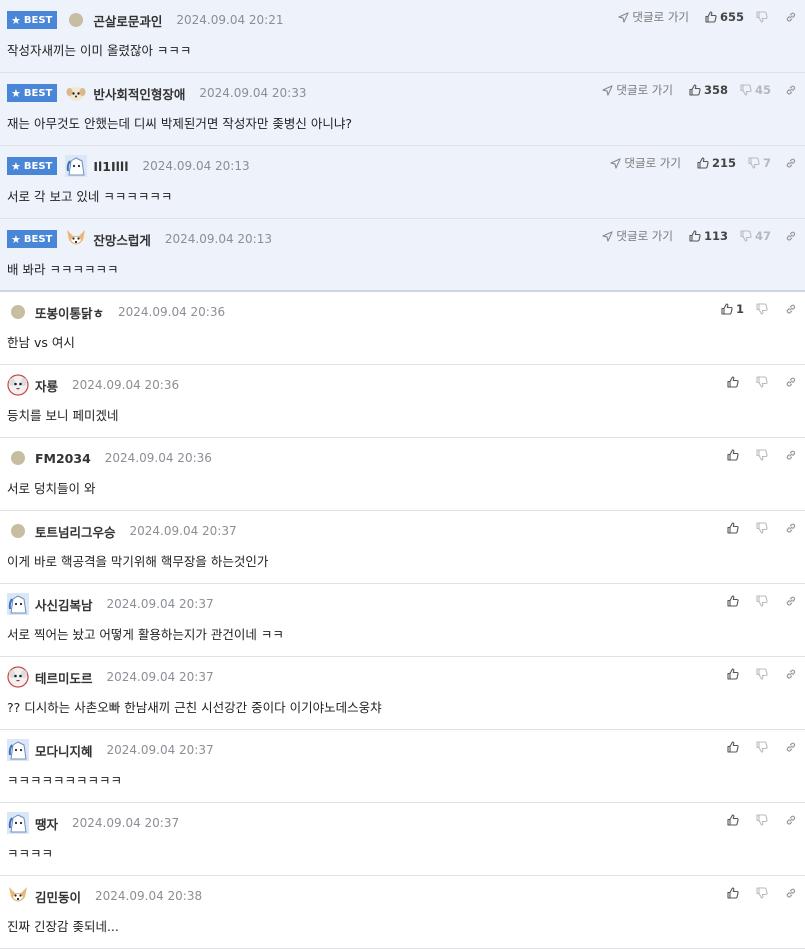  Describe the element at coordinates (402, 255) in the screenshot. I see `comment-row: ★ BEST 잔망스럽게 2024.09.04 20:13 댓글로 가기 113` at that location.